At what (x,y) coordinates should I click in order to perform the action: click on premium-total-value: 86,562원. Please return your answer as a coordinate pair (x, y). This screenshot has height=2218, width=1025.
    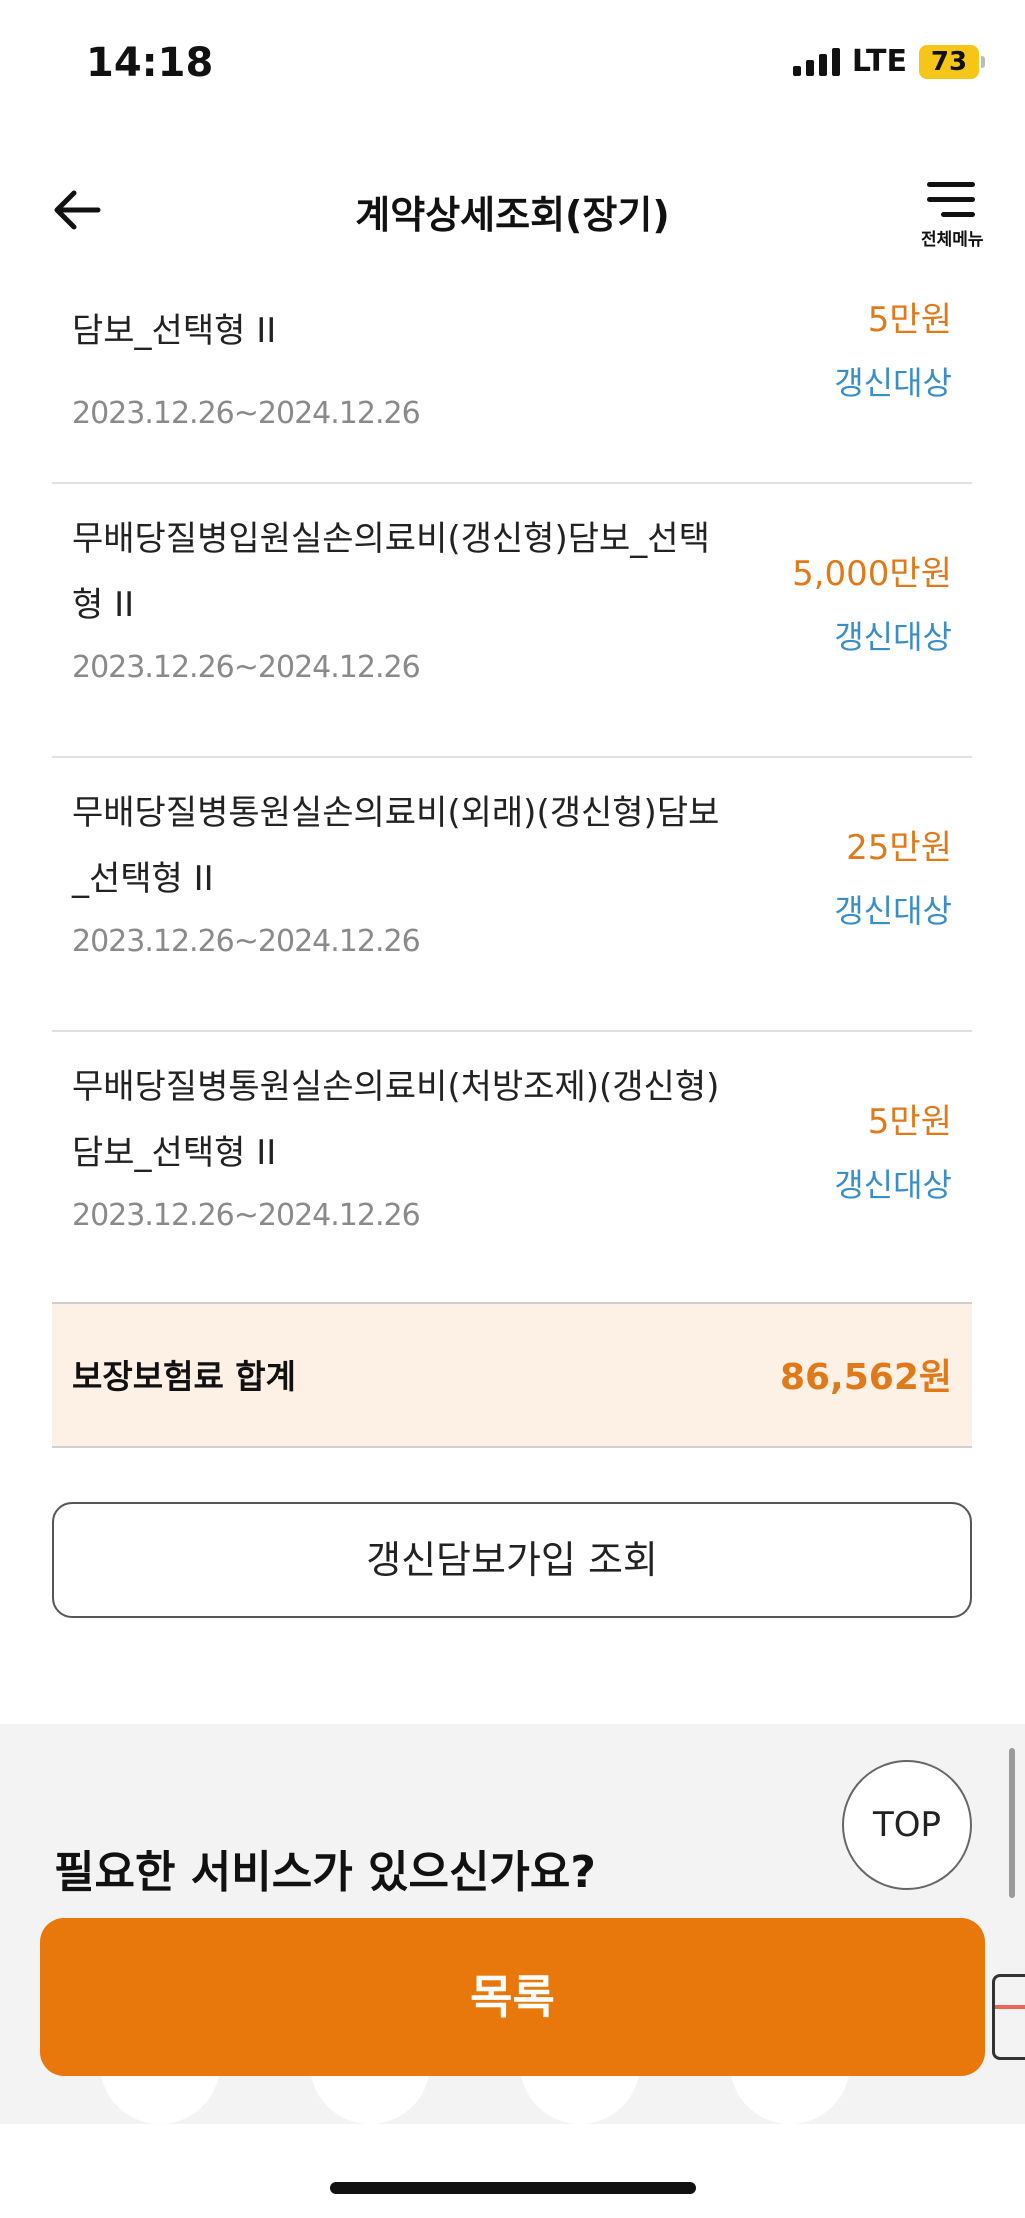
    Looking at the image, I should click on (865, 1377).